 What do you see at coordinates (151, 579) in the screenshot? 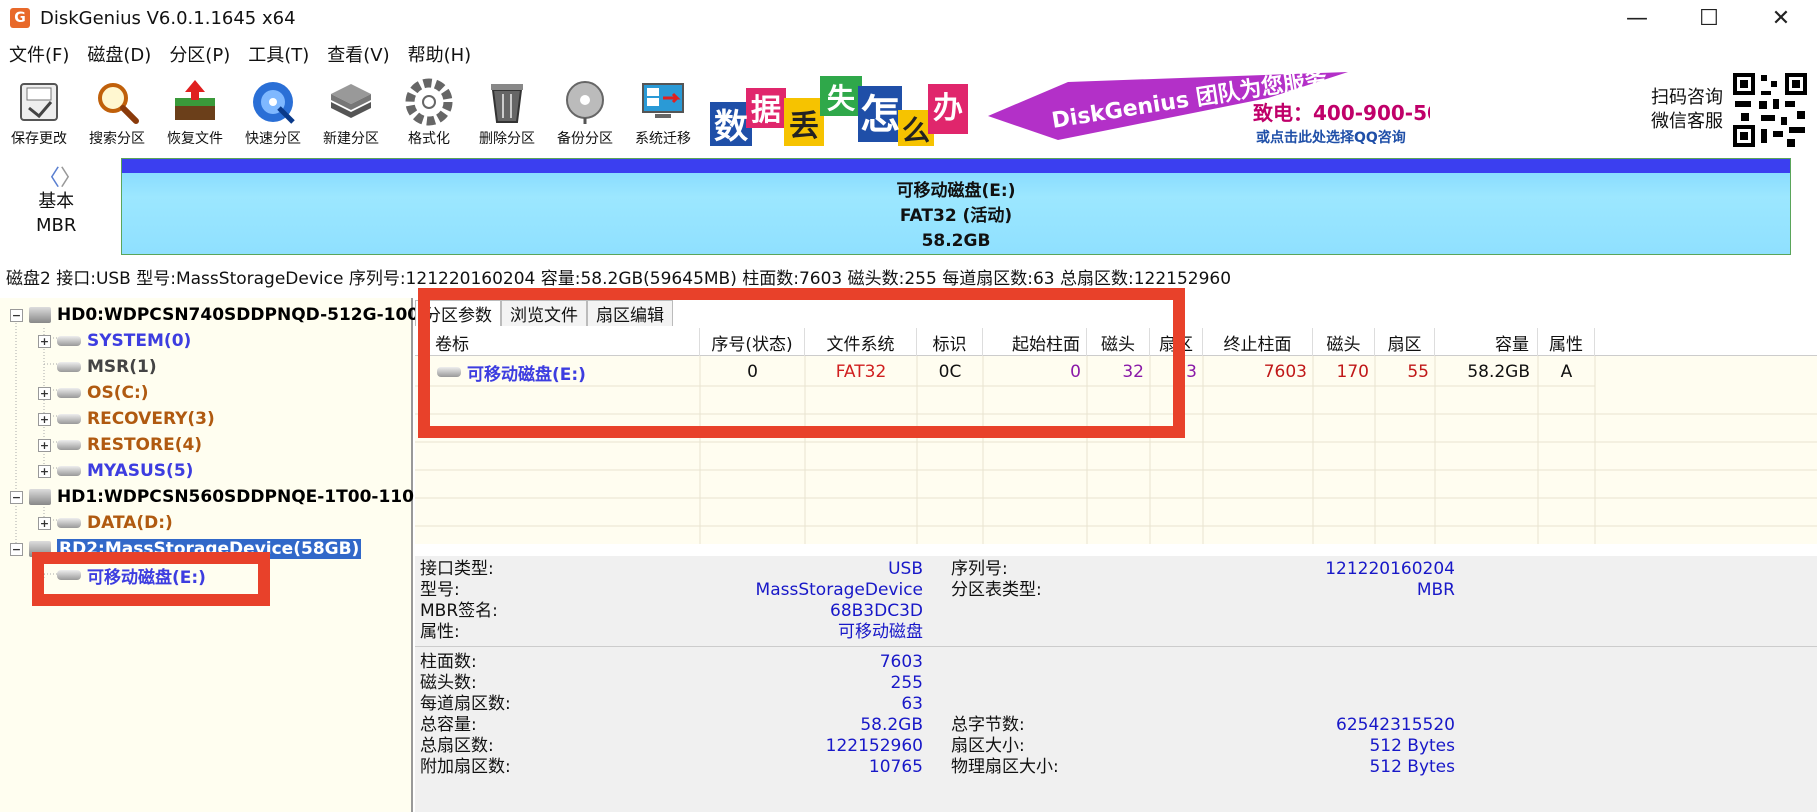
I see `highlight-box-tree-item` at bounding box center [151, 579].